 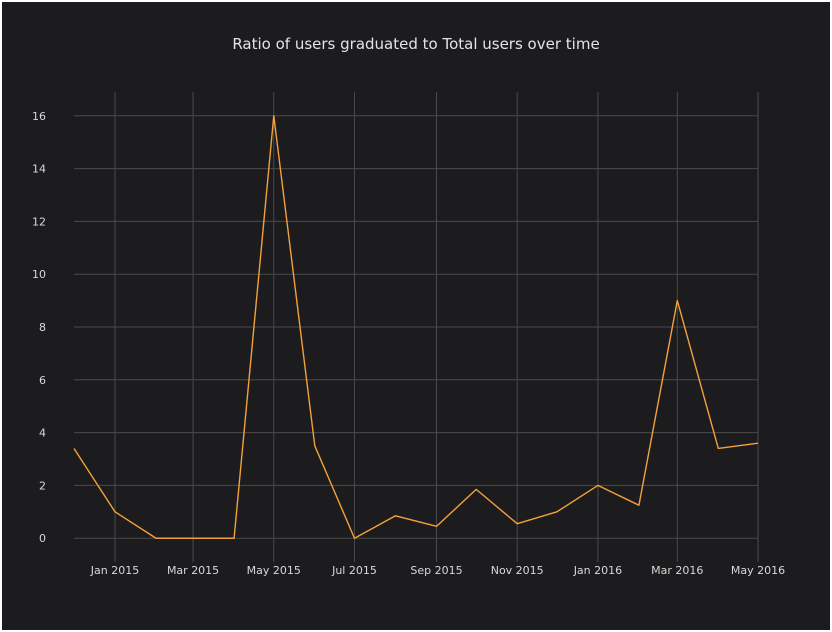 I want to click on y-tick-label: 2, so click(x=42, y=485).